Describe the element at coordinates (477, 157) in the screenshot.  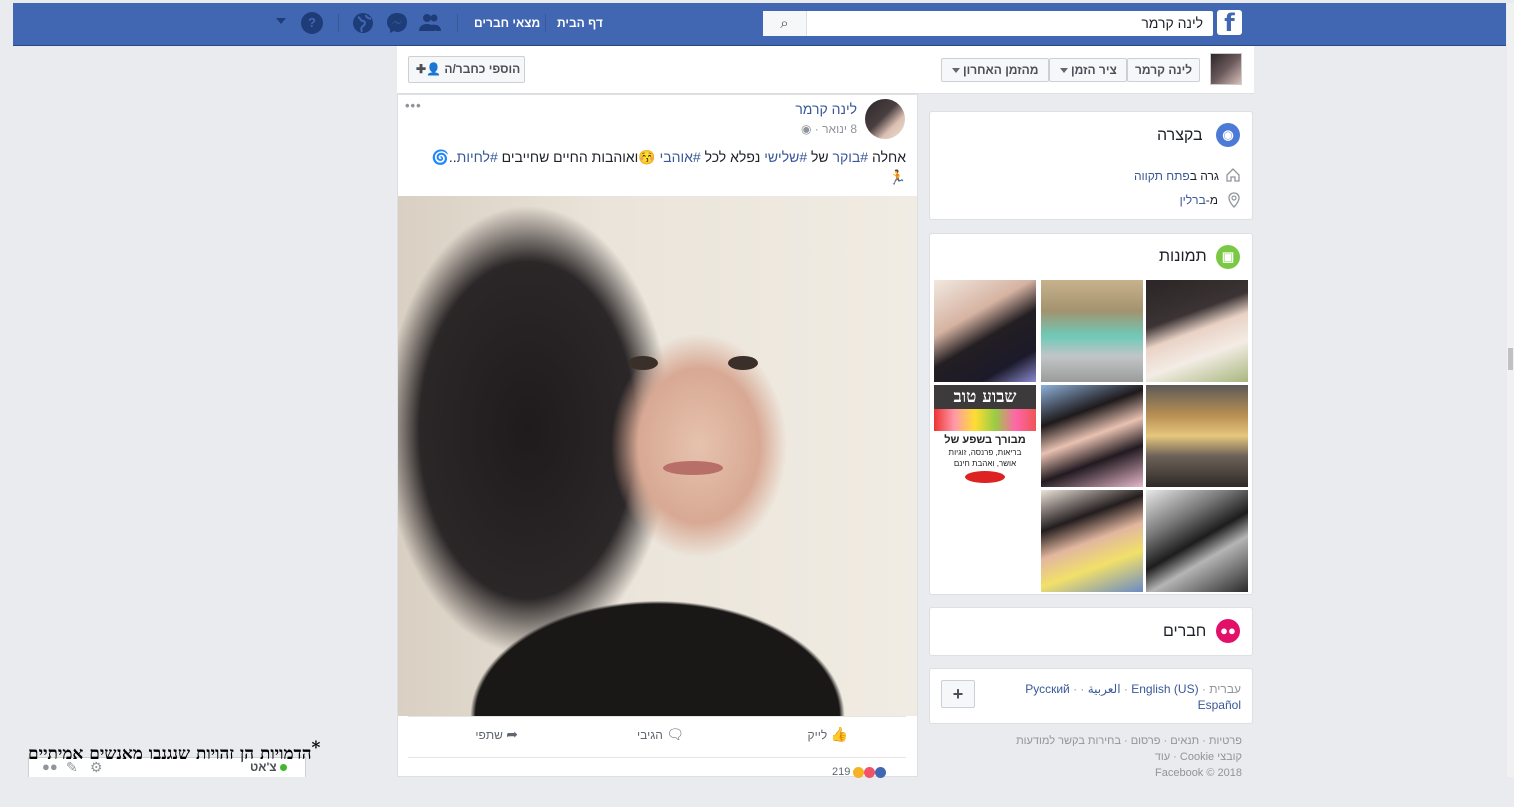
I see `hashtag-link: #לחיות` at that location.